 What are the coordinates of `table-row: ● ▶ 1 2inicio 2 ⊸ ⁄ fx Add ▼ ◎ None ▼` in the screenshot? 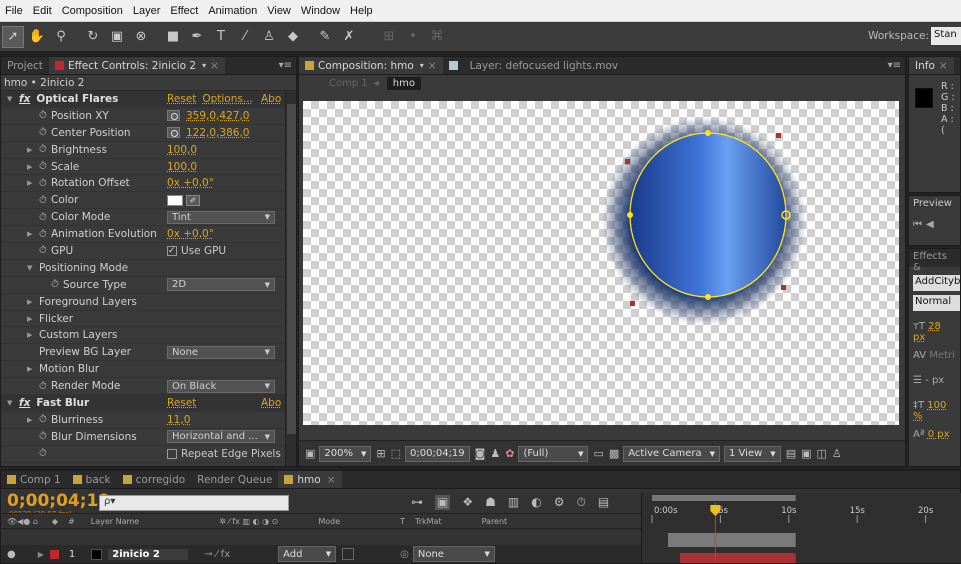 It's located at (321, 554).